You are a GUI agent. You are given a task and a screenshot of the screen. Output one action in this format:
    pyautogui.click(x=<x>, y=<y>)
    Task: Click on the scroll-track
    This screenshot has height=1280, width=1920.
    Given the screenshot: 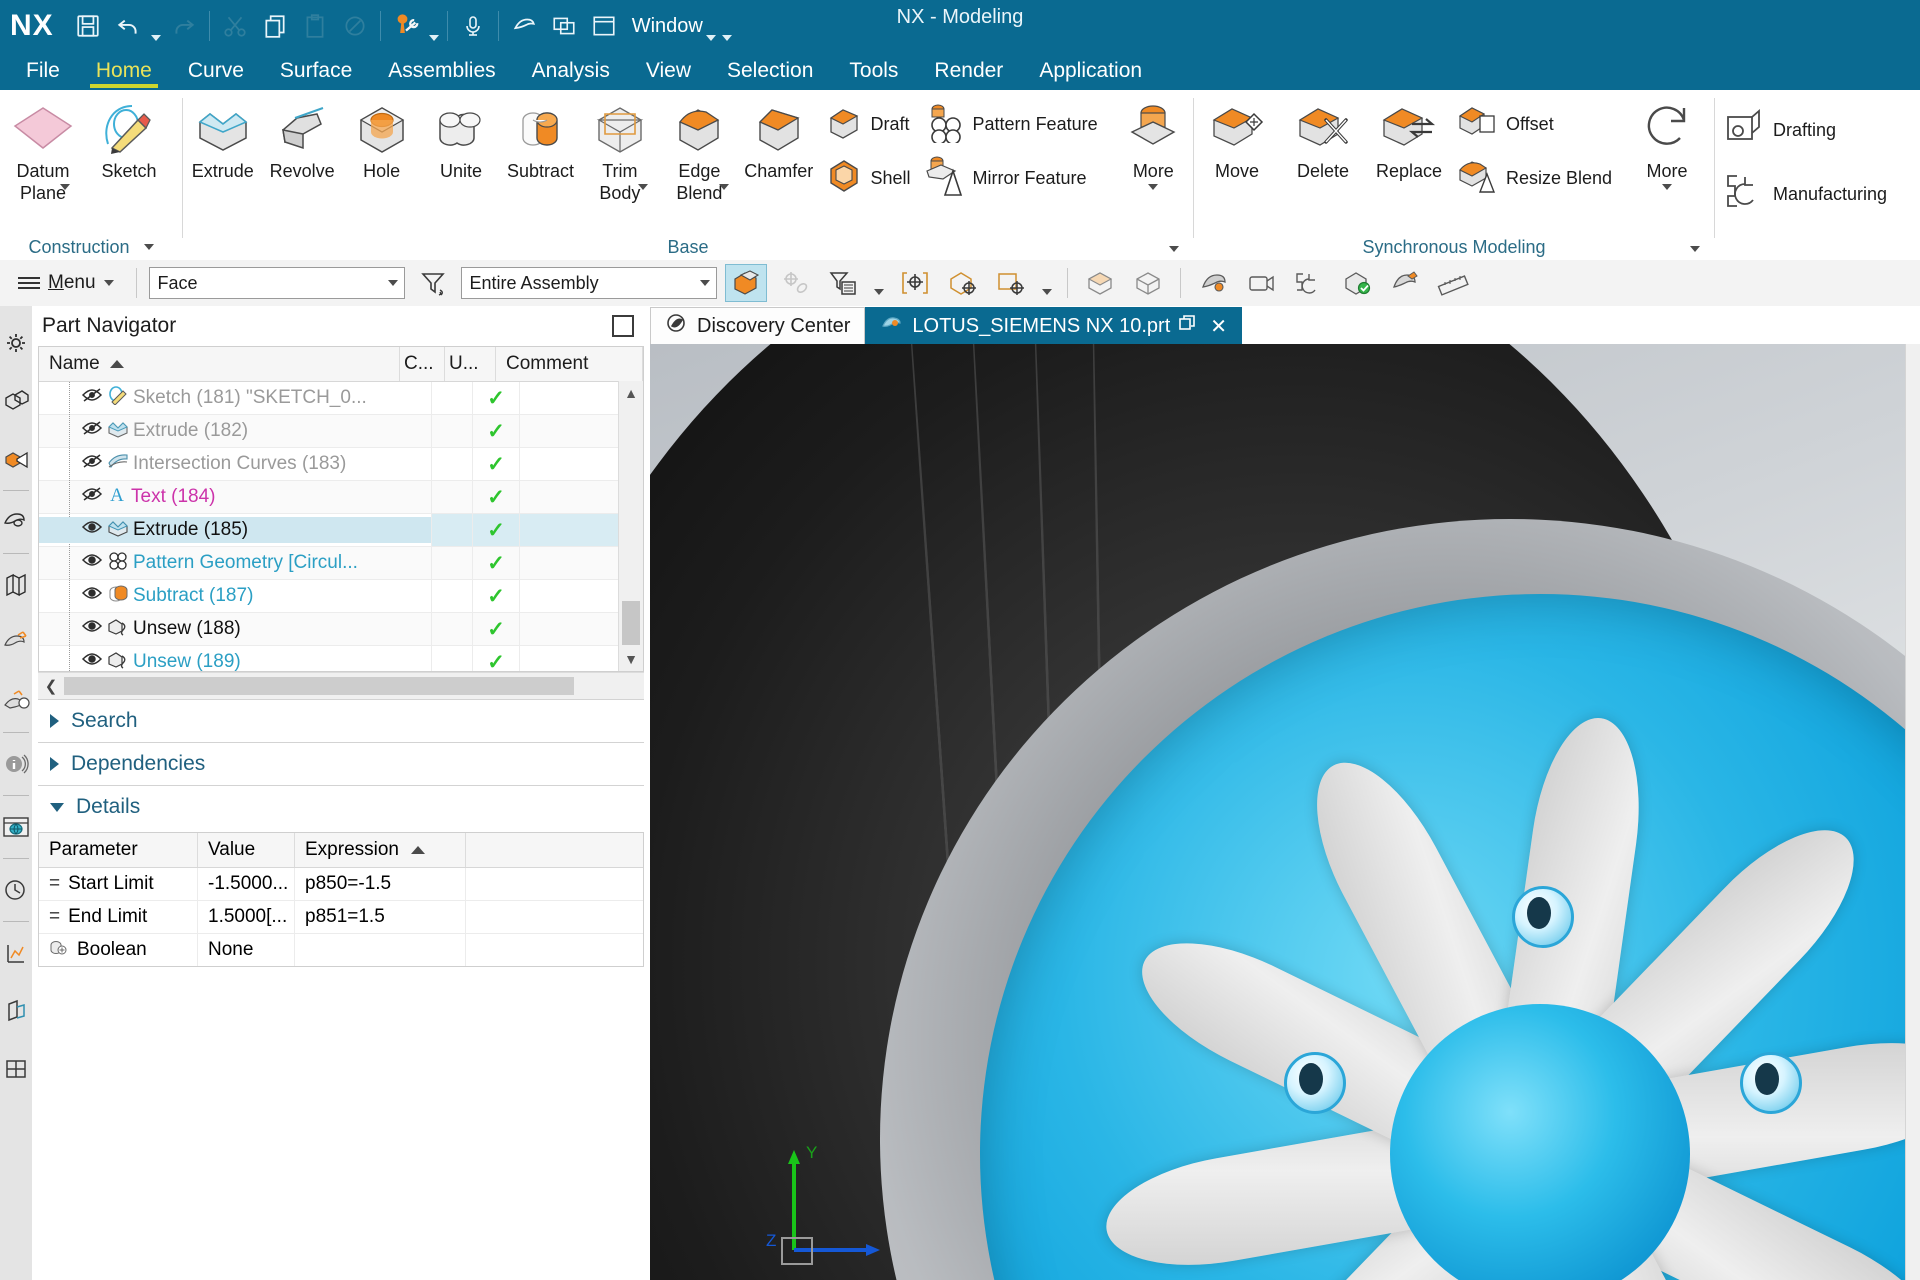 What is the action you would take?
    pyautogui.click(x=319, y=686)
    